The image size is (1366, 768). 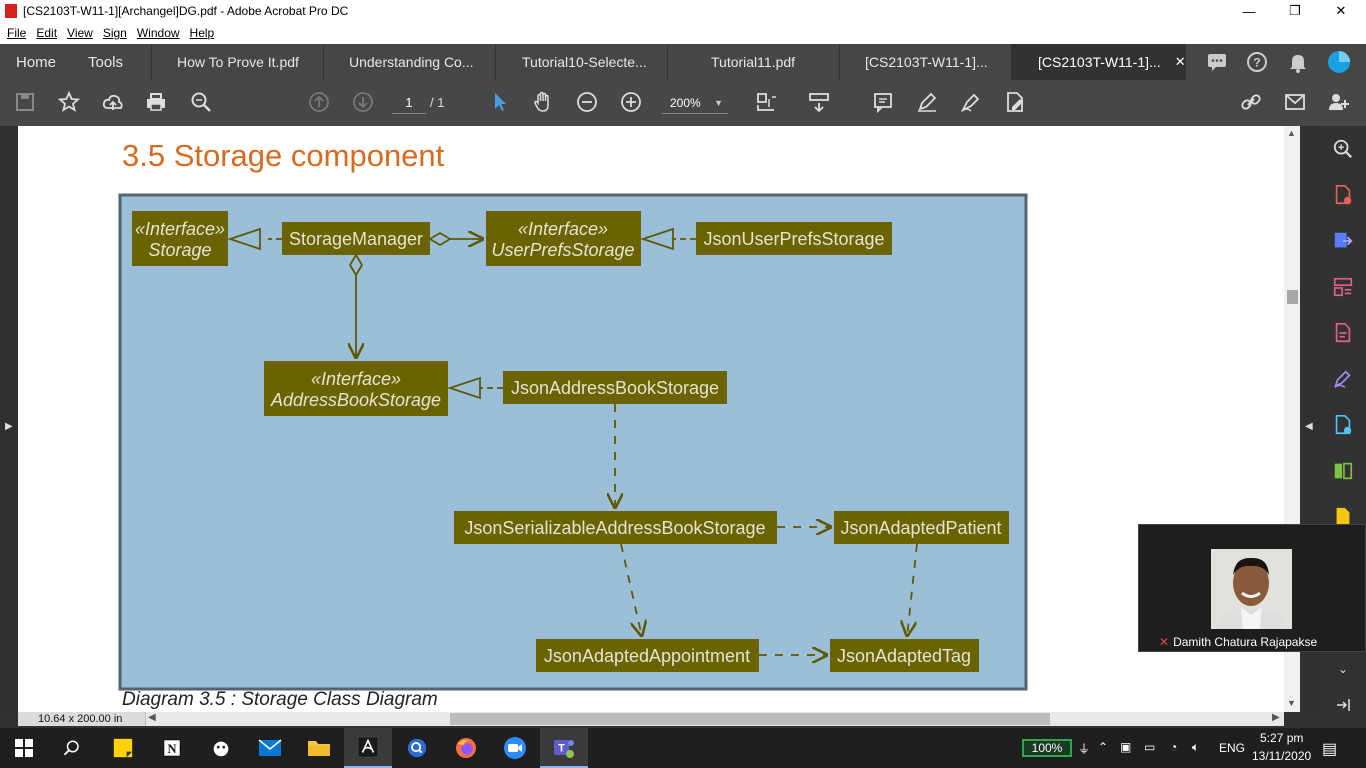 I want to click on hand-tool-icon, so click(x=543, y=102).